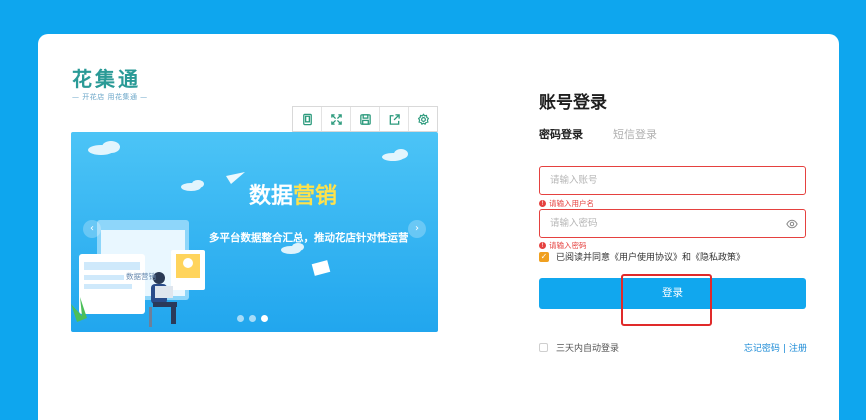  I want to click on remember-label: 三天内自动登录, so click(588, 349).